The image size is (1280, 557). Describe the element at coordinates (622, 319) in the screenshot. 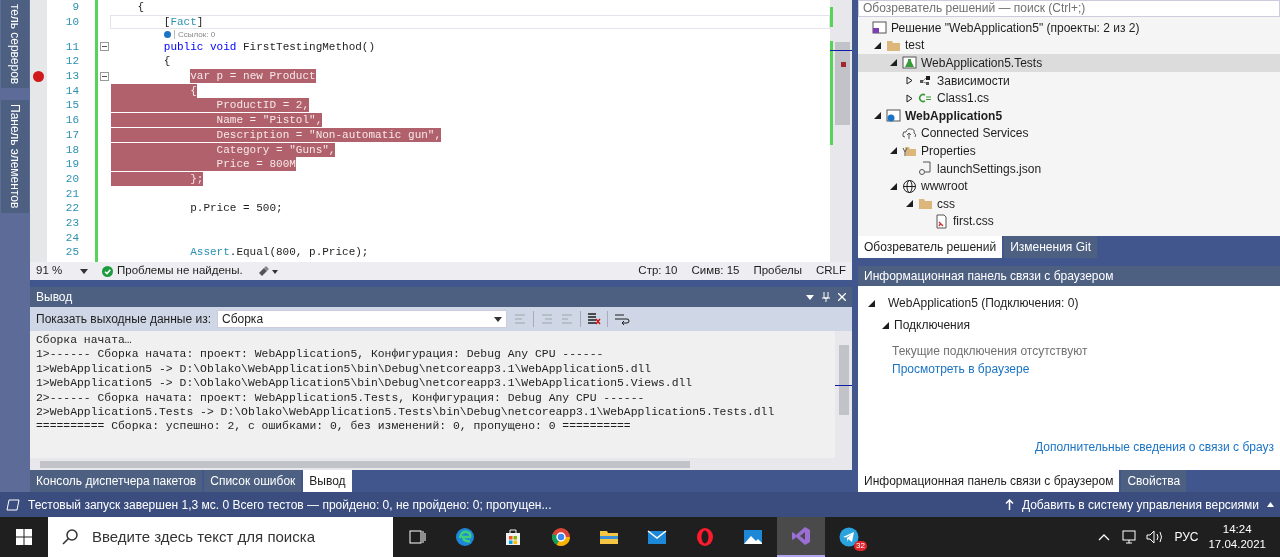

I see `word-wrap-icon` at that location.